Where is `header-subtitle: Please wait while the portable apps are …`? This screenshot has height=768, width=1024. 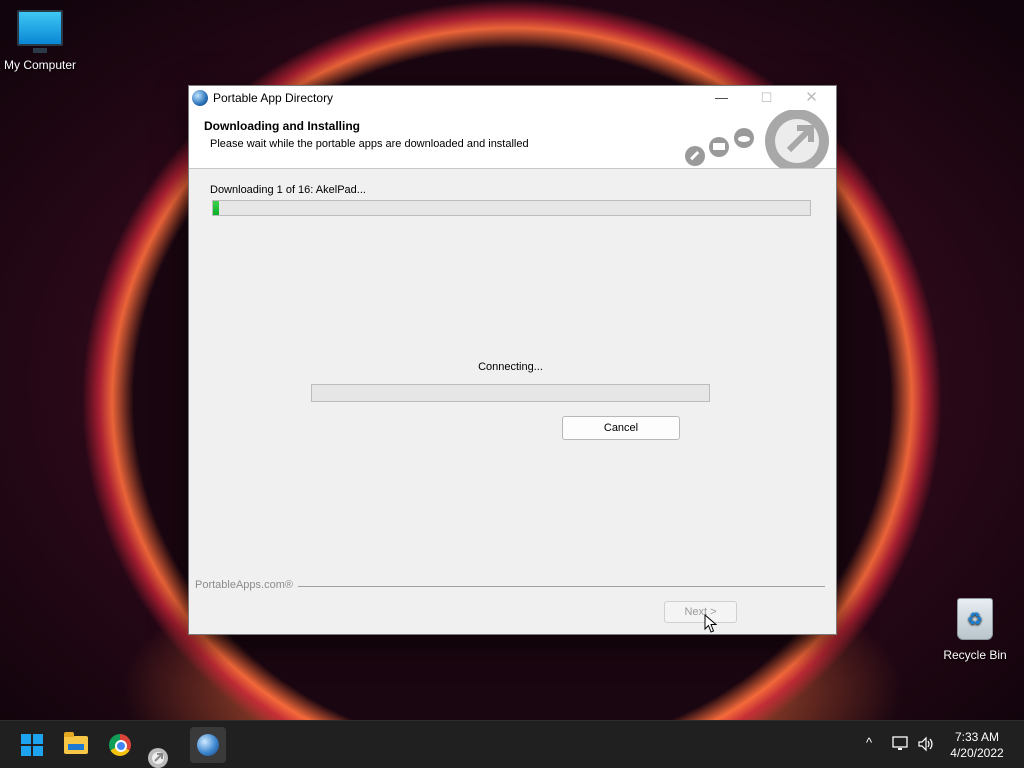
header-subtitle: Please wait while the portable apps are … is located at coordinates (369, 144).